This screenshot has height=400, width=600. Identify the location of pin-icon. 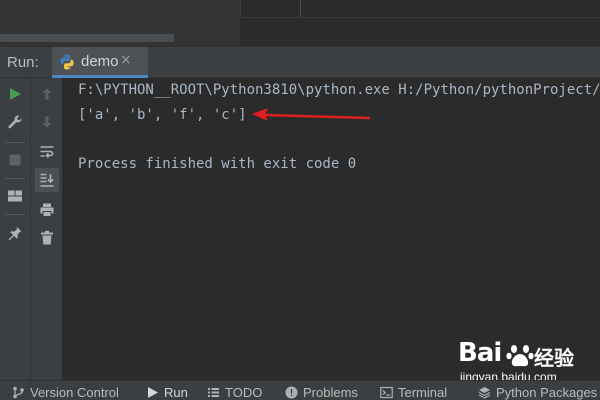
(15, 233).